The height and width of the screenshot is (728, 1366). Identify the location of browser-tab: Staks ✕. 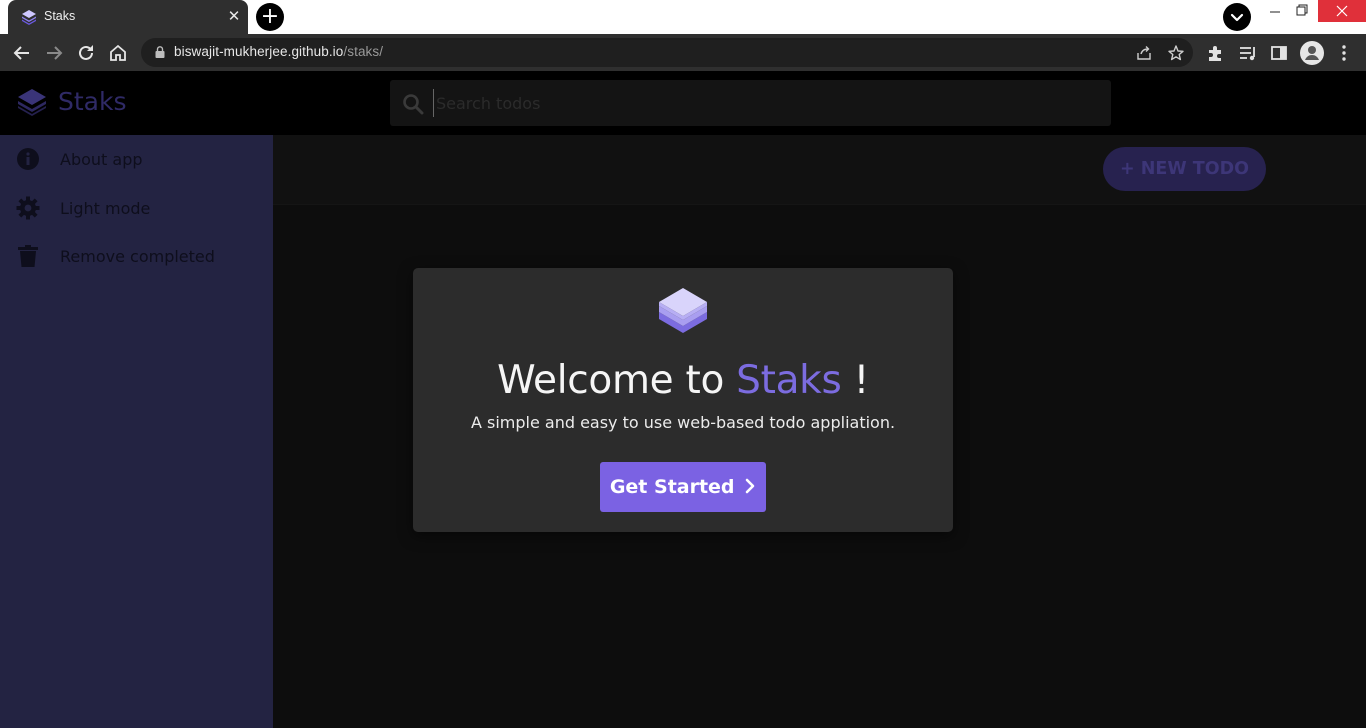
(128, 17).